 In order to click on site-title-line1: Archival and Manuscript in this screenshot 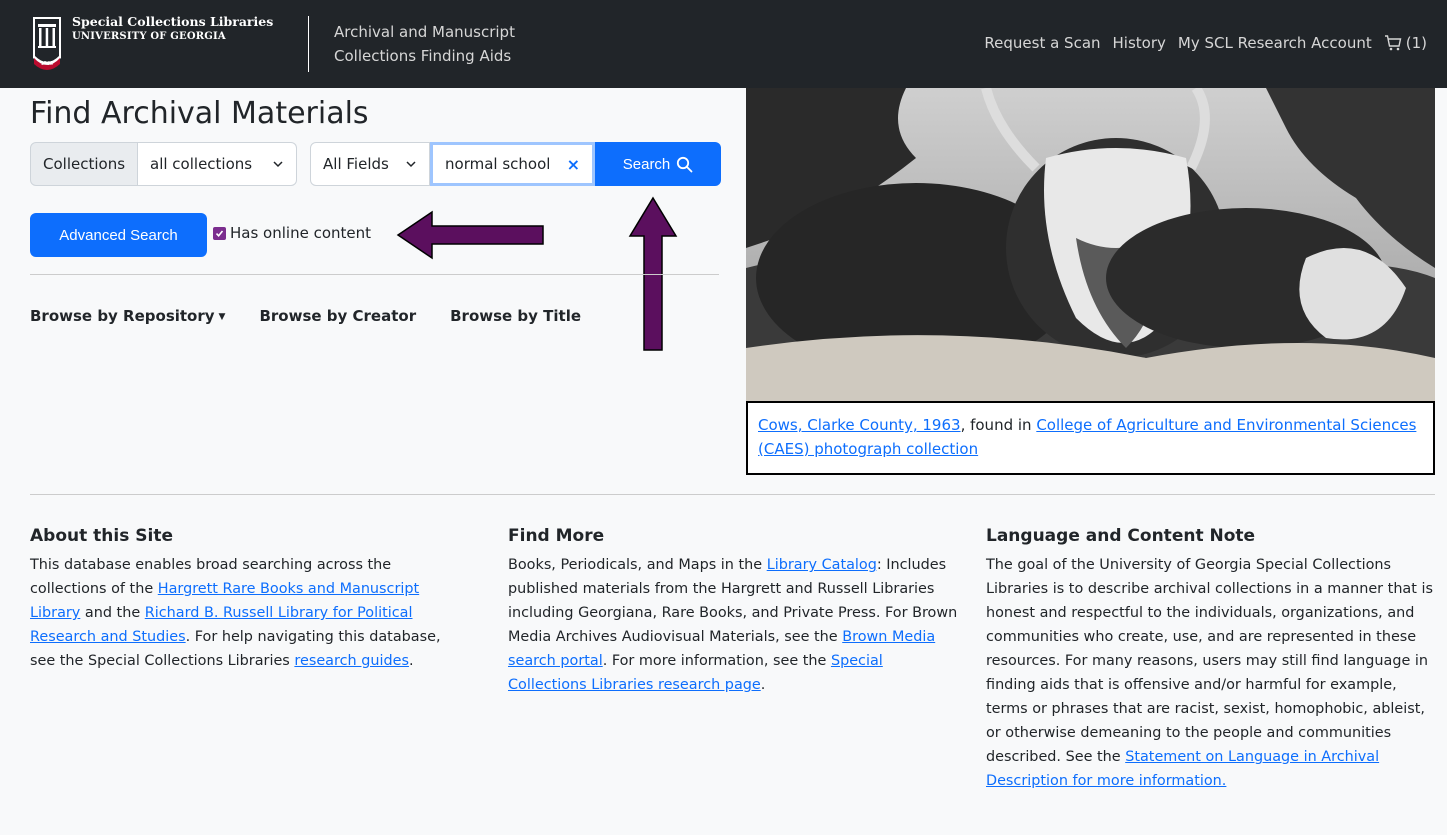, I will do `click(424, 32)`.